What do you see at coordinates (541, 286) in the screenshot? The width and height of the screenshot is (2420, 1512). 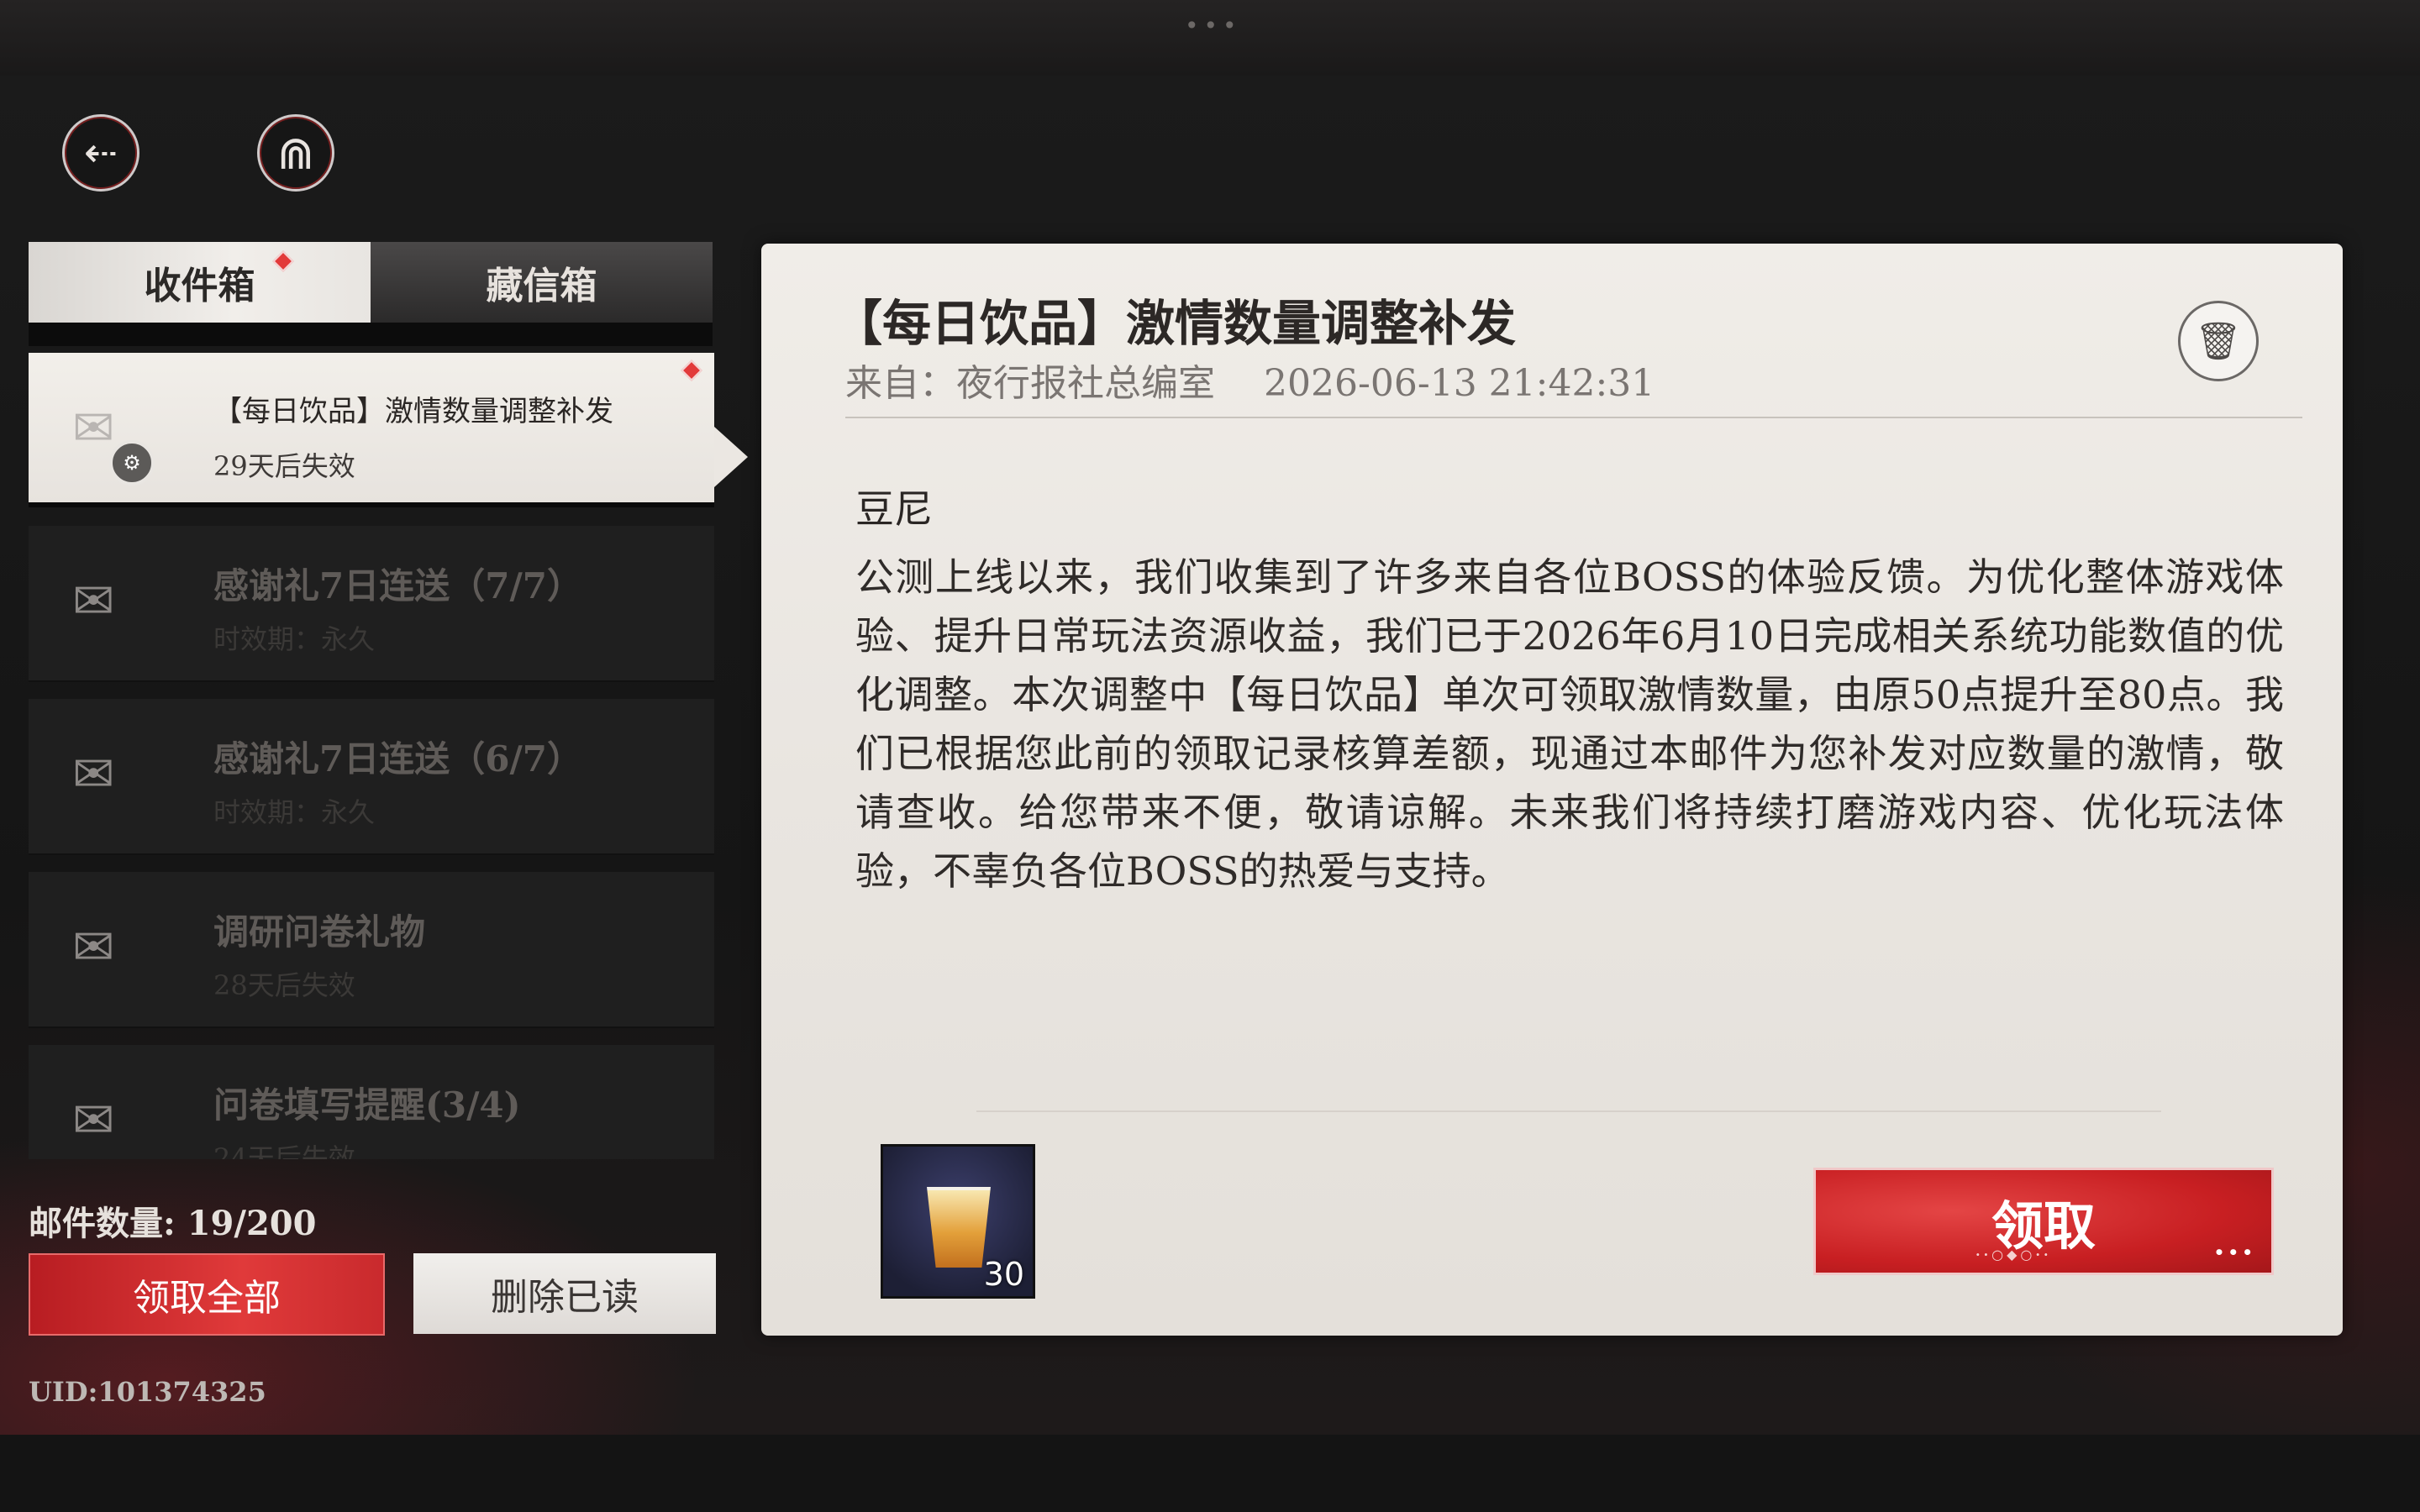 I see `tab-saved-label: 藏信箱` at bounding box center [541, 286].